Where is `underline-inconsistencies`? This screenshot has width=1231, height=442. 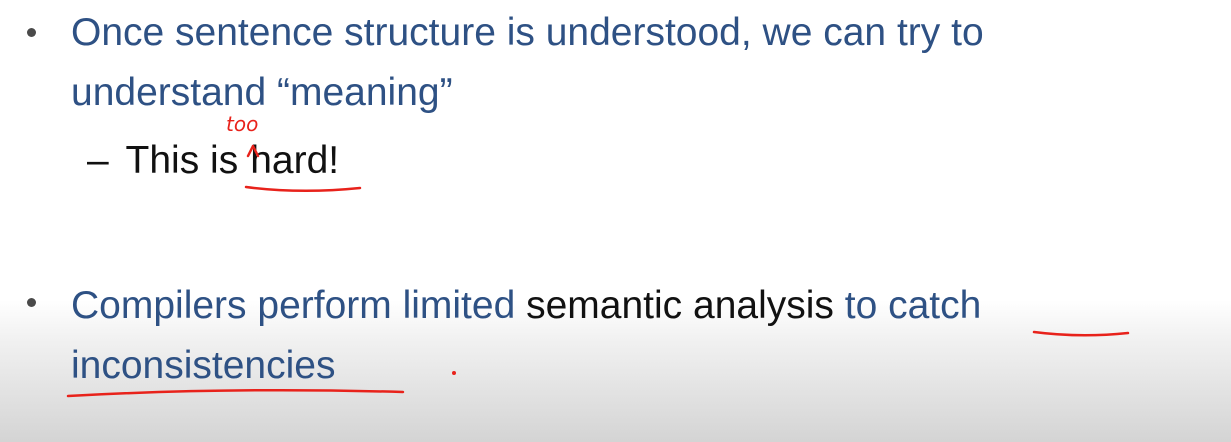 underline-inconsistencies is located at coordinates (235, 393).